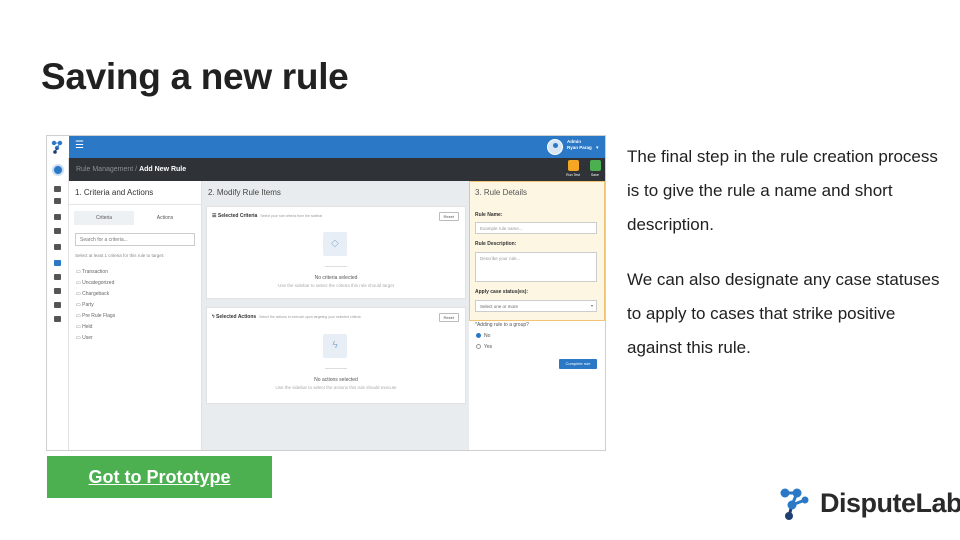  I want to click on radio-empty-icon, so click(478, 347).